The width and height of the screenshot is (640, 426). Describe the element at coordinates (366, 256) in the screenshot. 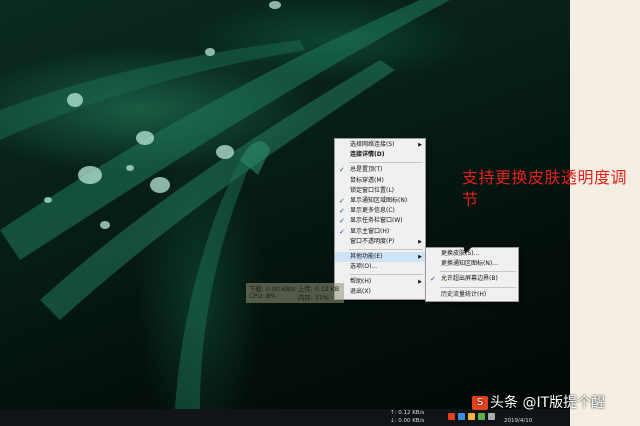

I see `menu-item-label: 其他功能(E)` at that location.